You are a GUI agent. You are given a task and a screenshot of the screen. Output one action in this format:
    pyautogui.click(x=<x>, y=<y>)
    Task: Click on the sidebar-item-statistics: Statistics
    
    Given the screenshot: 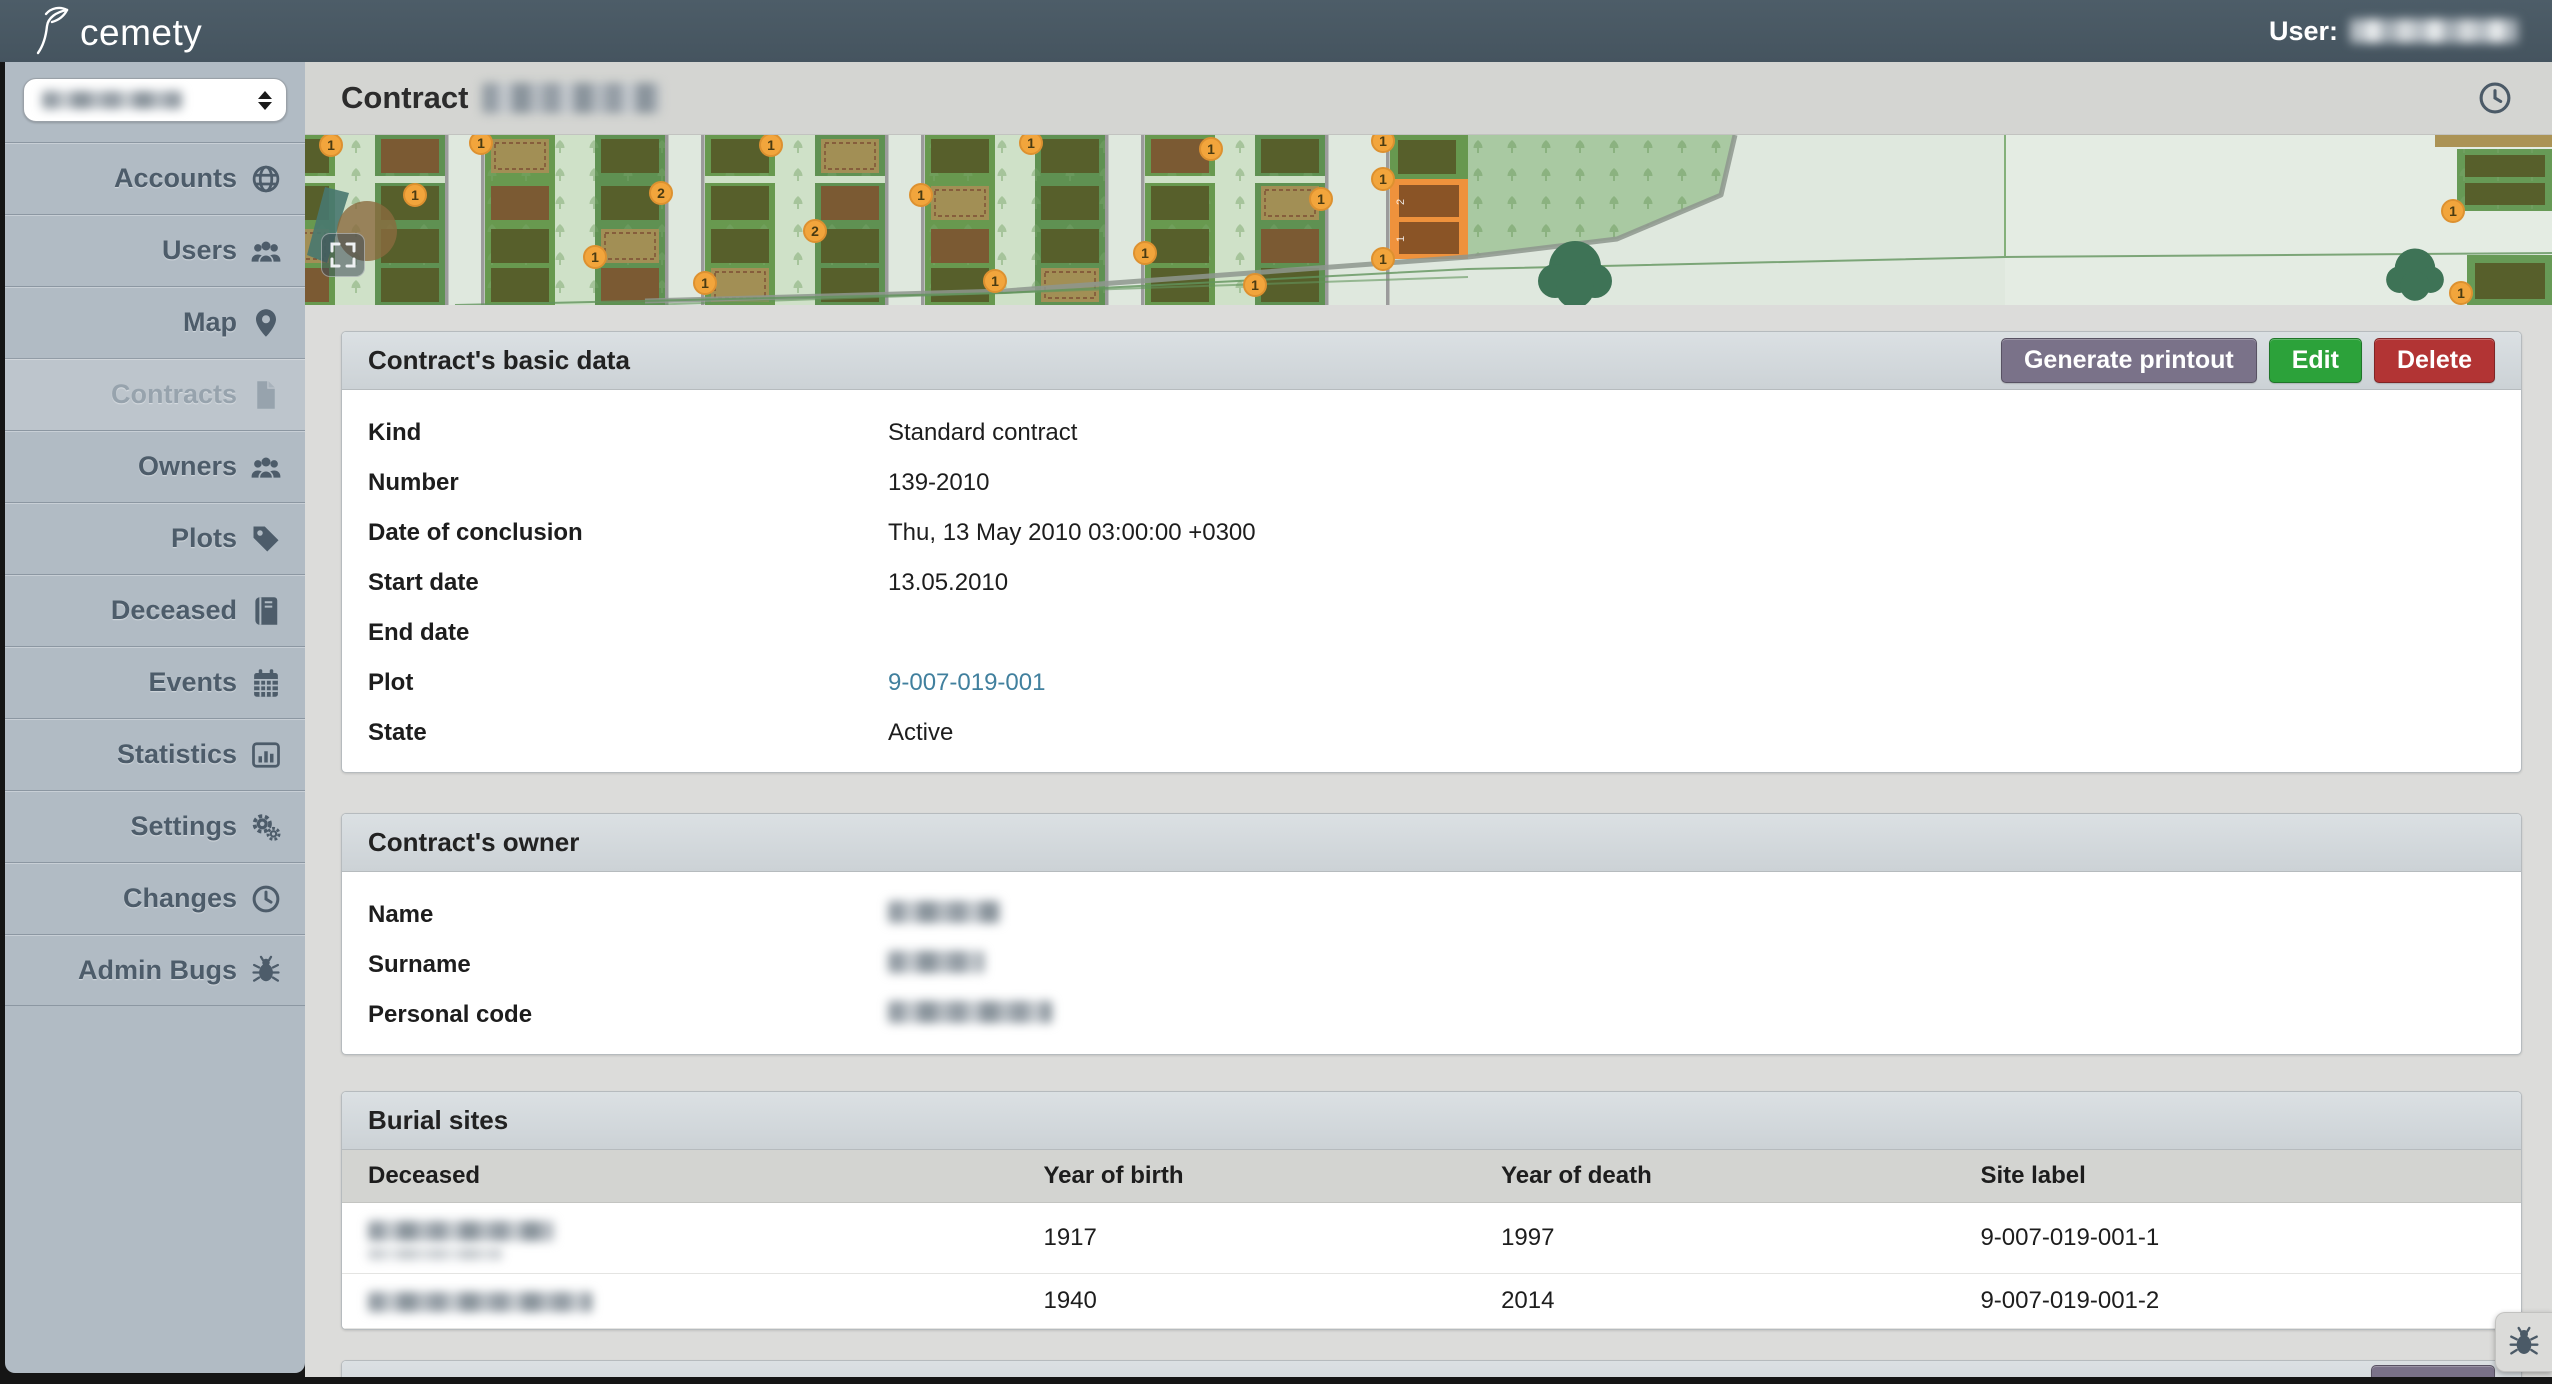 What is the action you would take?
    pyautogui.click(x=155, y=754)
    